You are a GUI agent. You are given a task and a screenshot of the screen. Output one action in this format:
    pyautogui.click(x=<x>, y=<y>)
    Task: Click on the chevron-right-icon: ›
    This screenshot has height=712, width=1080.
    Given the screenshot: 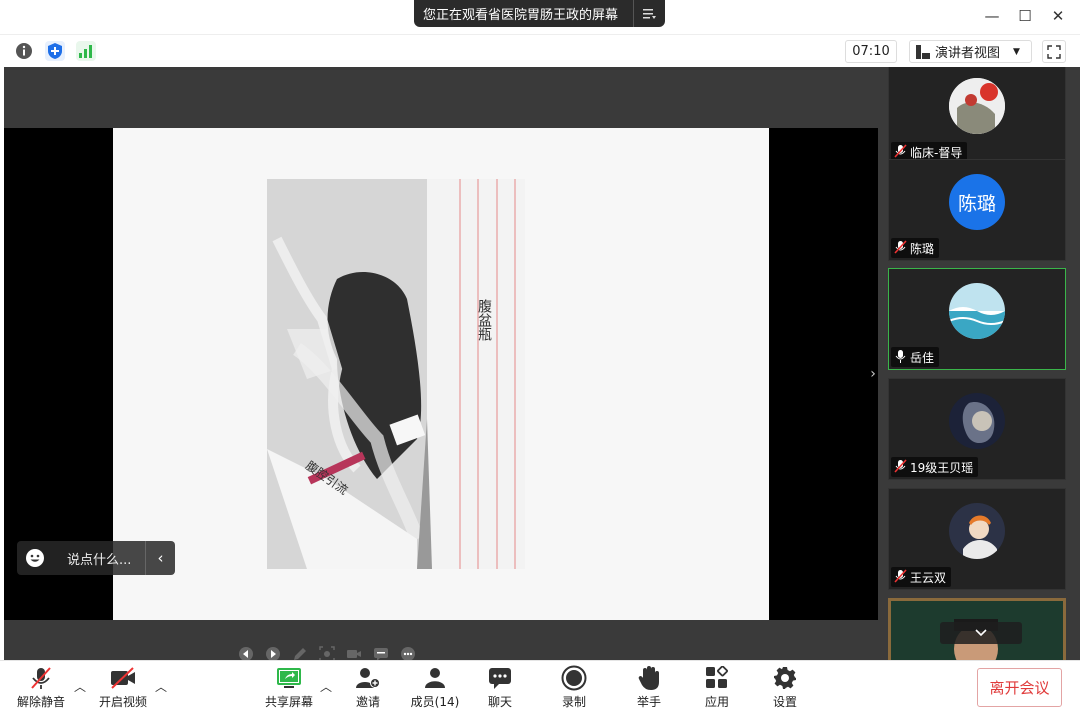 What is the action you would take?
    pyautogui.click(x=873, y=374)
    